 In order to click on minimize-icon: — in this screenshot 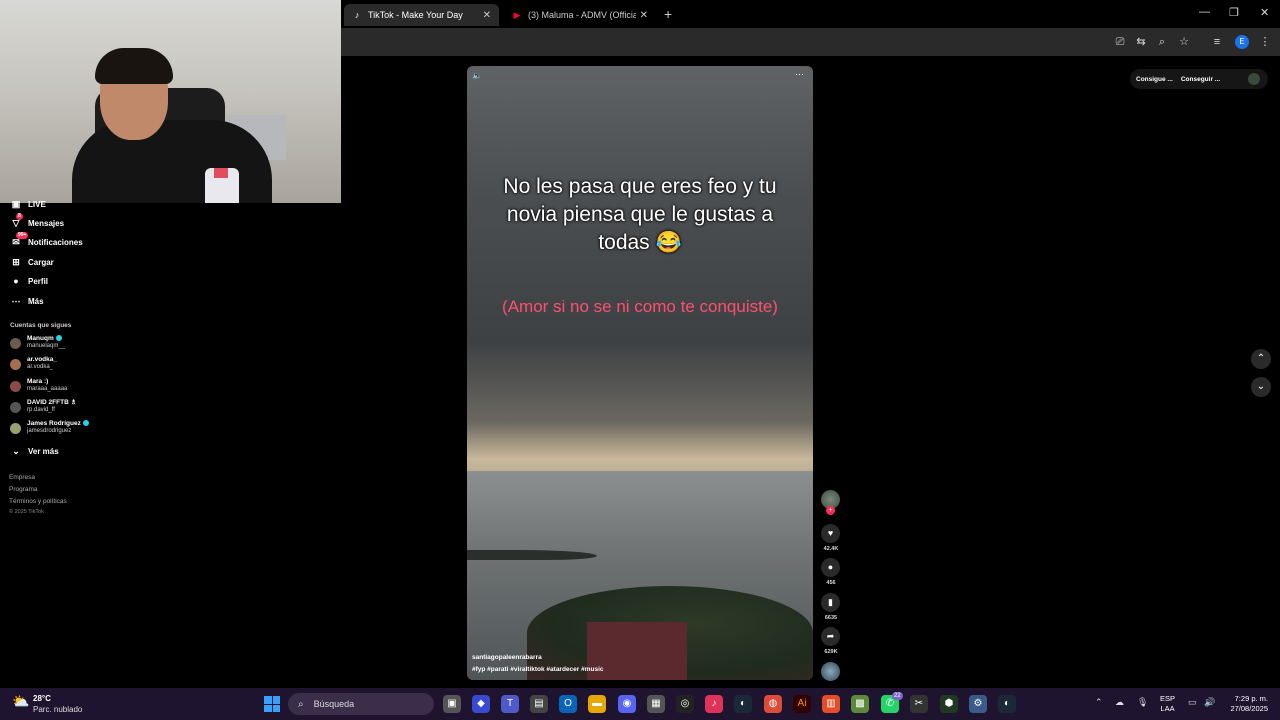, I will do `click(1204, 12)`.